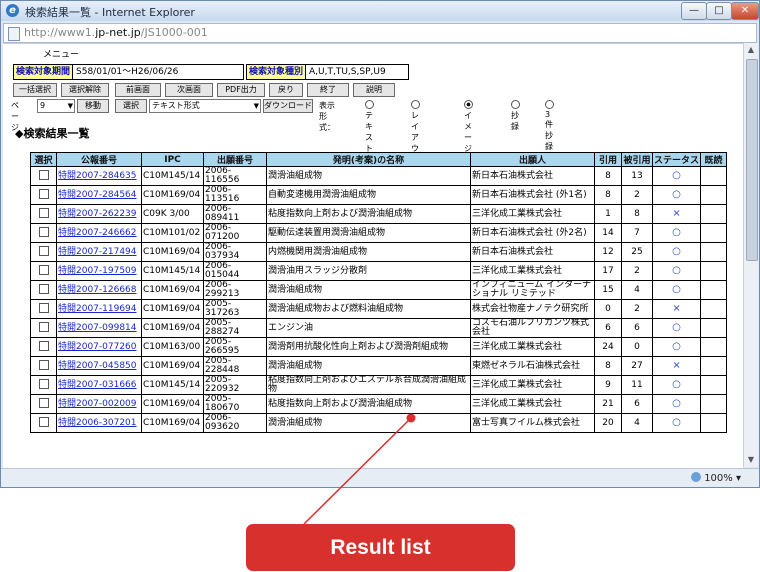 This screenshot has height=572, width=760. I want to click on pub-number-link: 特開2007-197509, so click(97, 271).